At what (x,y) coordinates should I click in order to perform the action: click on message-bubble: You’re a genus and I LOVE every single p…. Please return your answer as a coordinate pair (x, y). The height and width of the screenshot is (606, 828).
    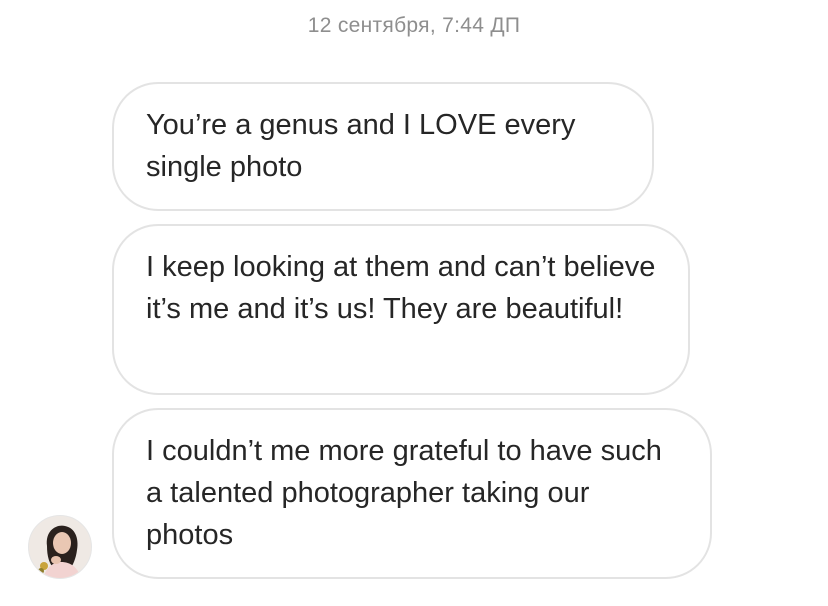
    Looking at the image, I should click on (383, 146).